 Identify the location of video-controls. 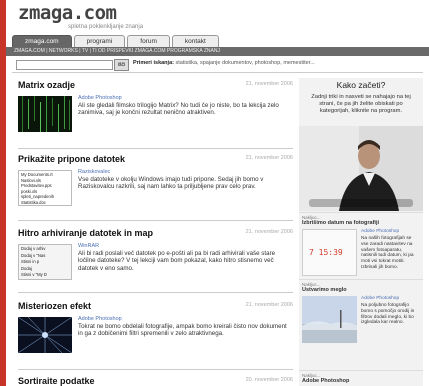
(361, 203).